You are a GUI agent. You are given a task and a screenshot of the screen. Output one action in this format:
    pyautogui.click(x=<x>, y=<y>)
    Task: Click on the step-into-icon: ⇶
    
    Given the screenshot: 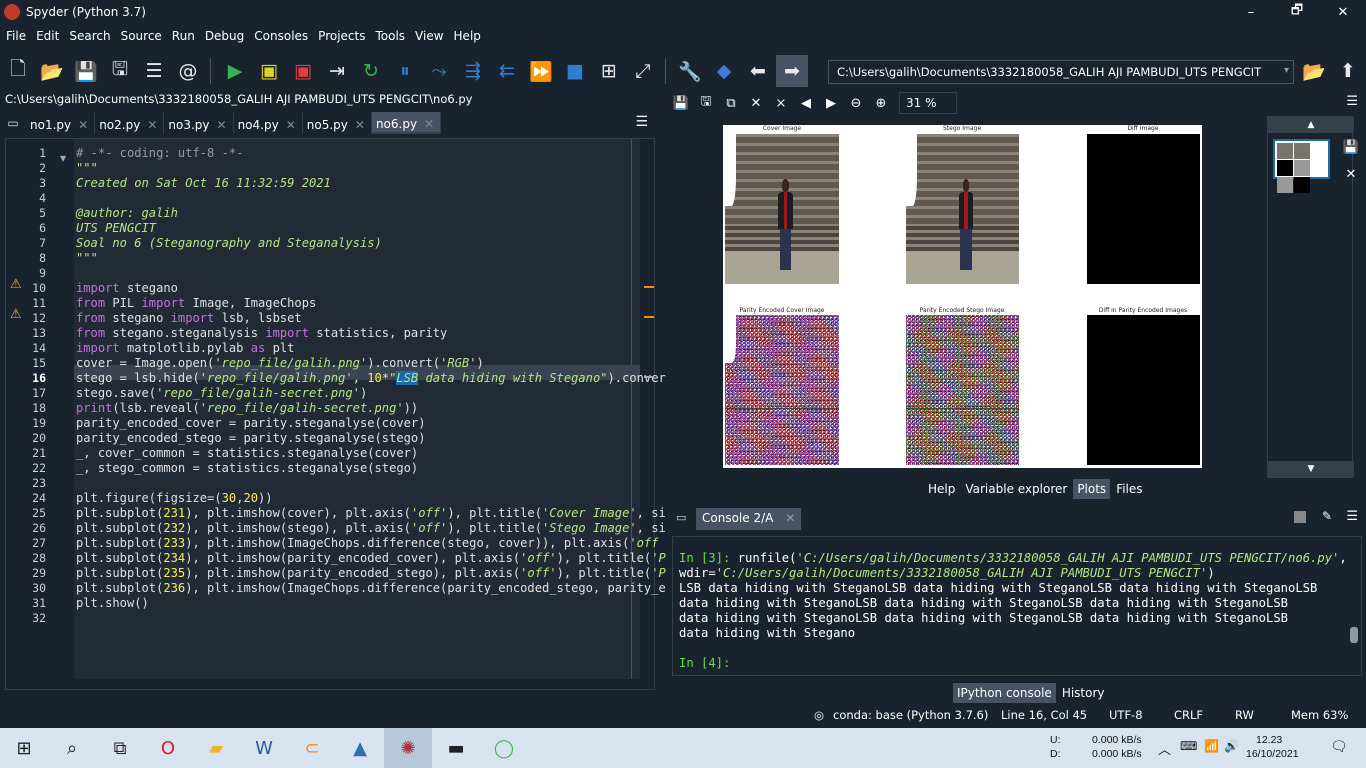 What is the action you would take?
    pyautogui.click(x=473, y=71)
    